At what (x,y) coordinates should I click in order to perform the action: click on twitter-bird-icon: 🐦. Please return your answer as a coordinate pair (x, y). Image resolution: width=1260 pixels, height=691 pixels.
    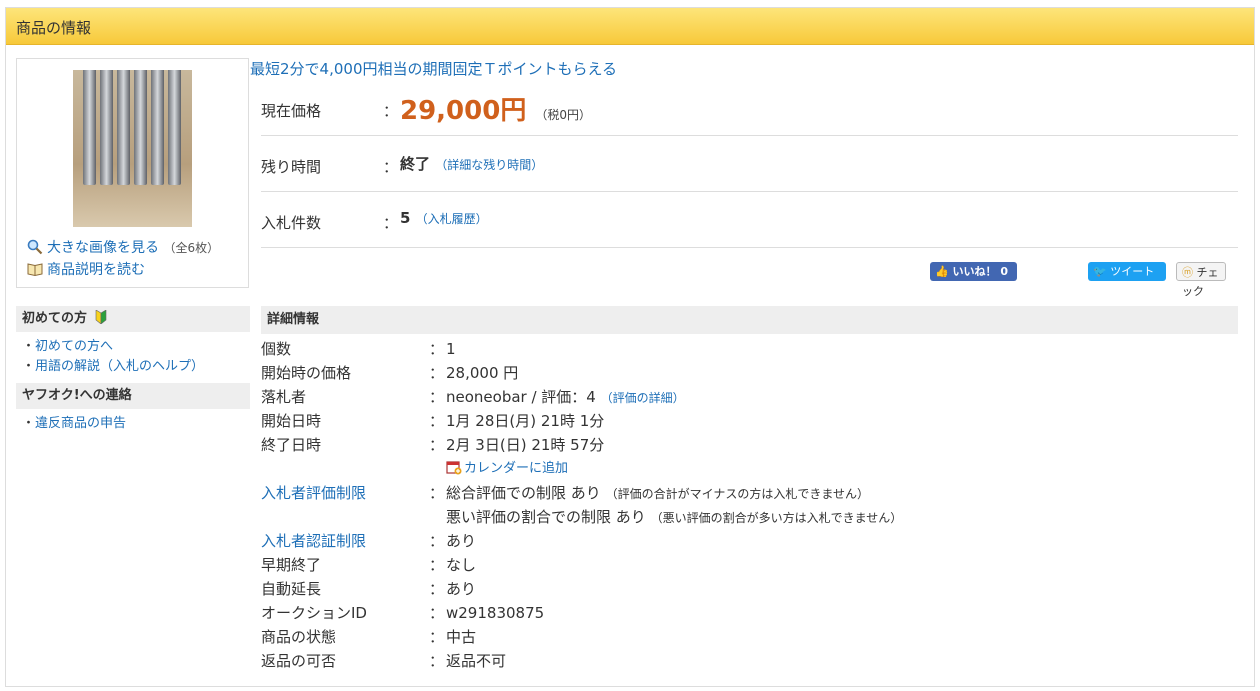
    Looking at the image, I should click on (1100, 271).